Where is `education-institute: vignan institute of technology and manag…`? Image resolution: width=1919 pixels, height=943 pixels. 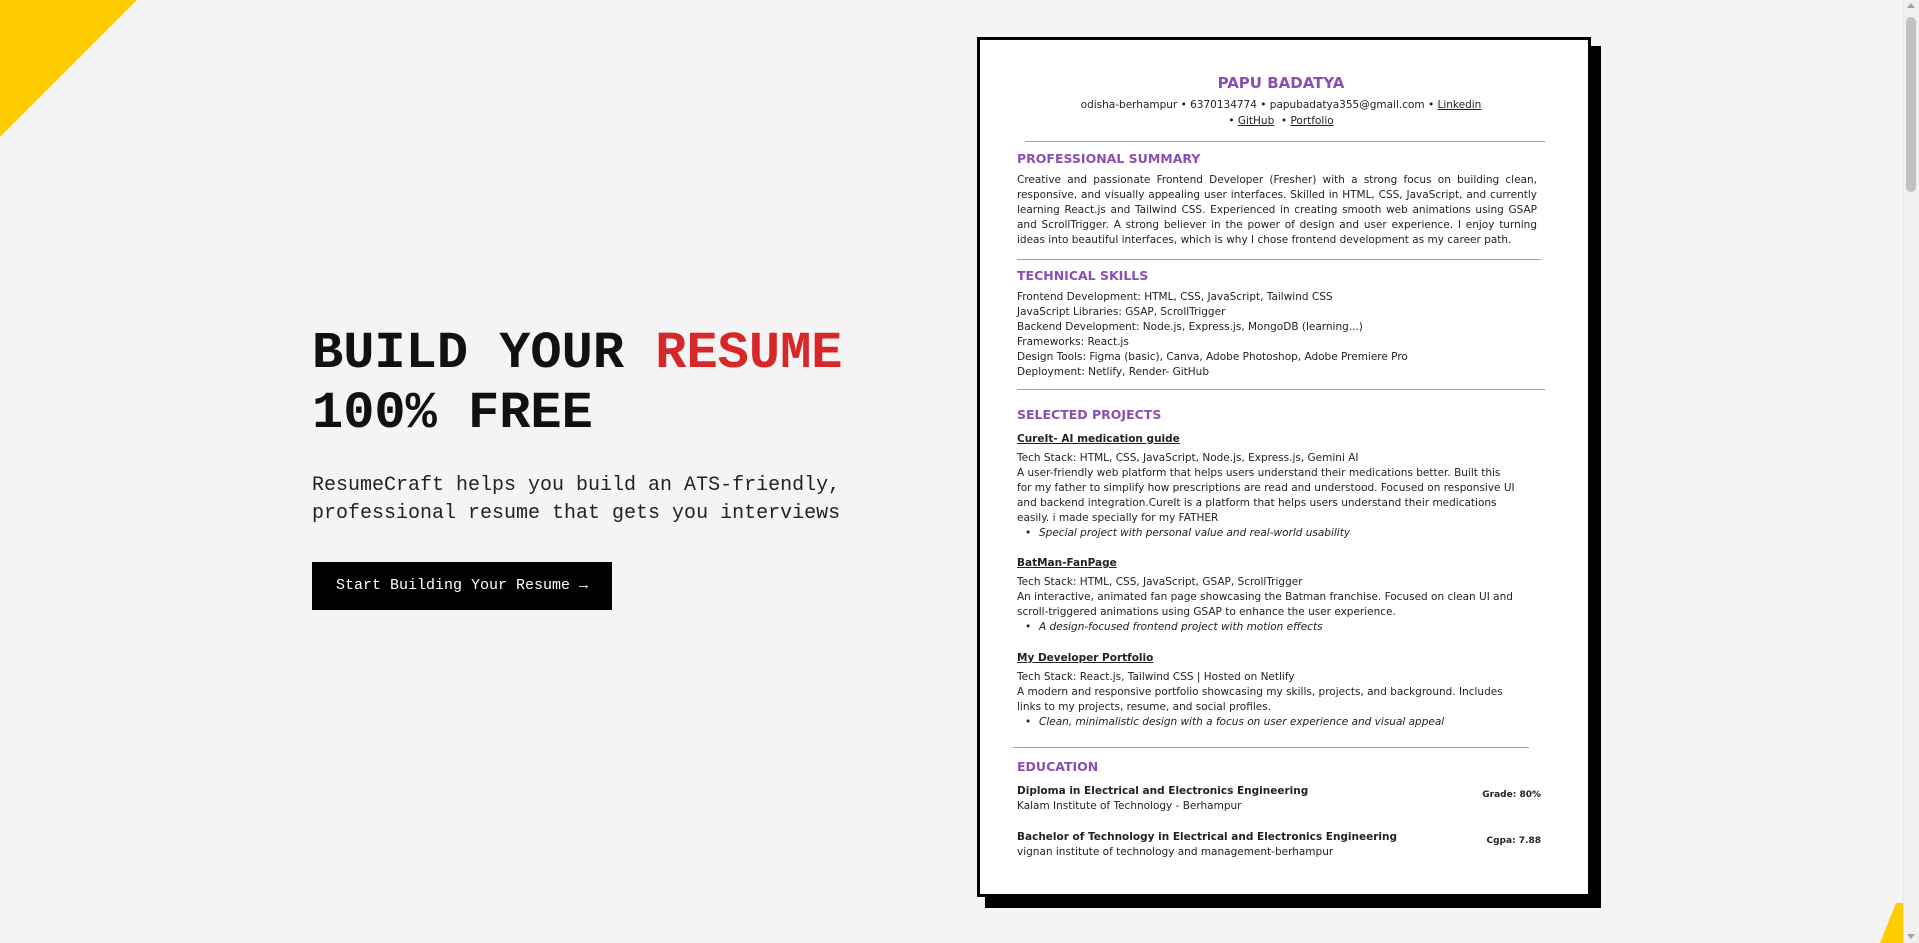 education-institute: vignan institute of technology and manag… is located at coordinates (1175, 852).